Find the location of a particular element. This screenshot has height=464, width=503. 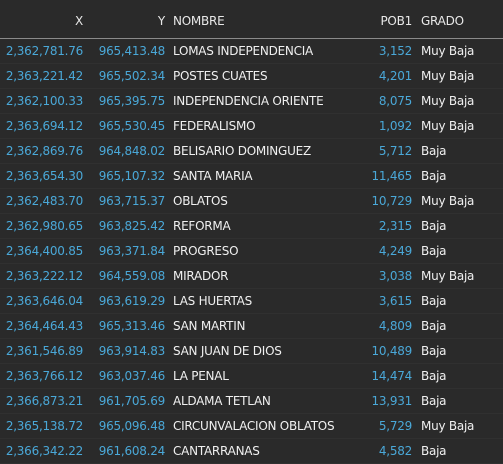

column-header-y: Y is located at coordinates (161, 21).